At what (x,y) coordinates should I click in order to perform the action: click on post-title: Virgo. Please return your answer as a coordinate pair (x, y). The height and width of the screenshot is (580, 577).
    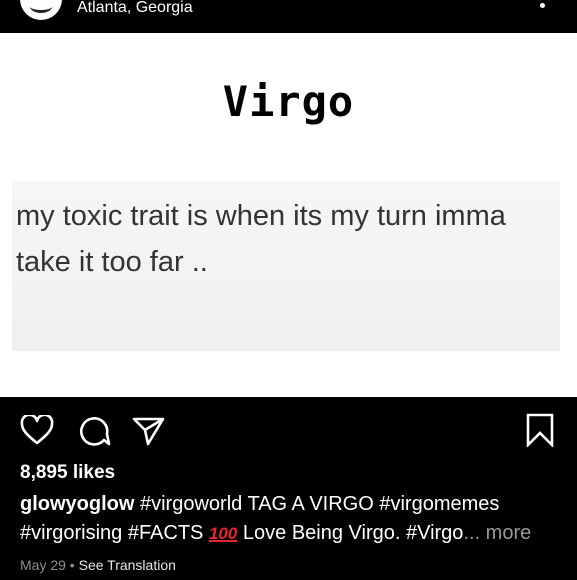
    Looking at the image, I should click on (288, 101).